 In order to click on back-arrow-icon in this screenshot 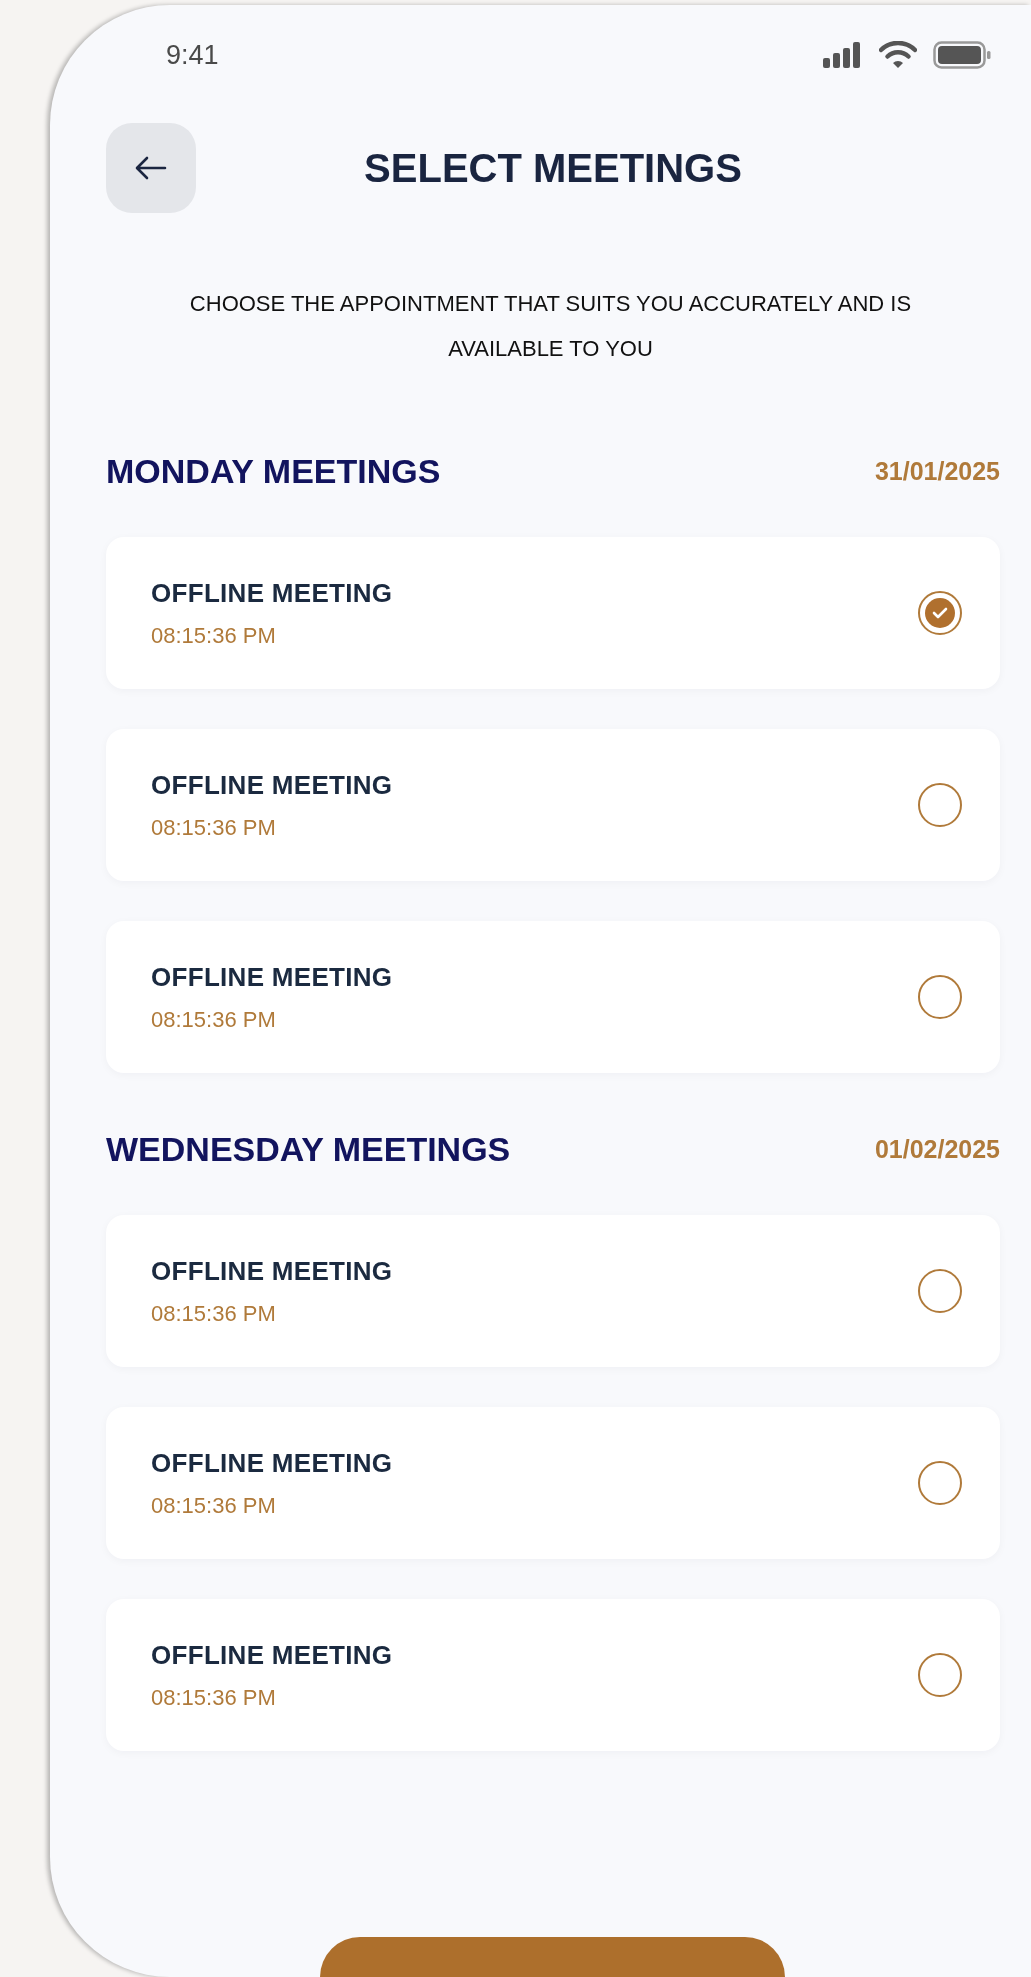, I will do `click(151, 168)`.